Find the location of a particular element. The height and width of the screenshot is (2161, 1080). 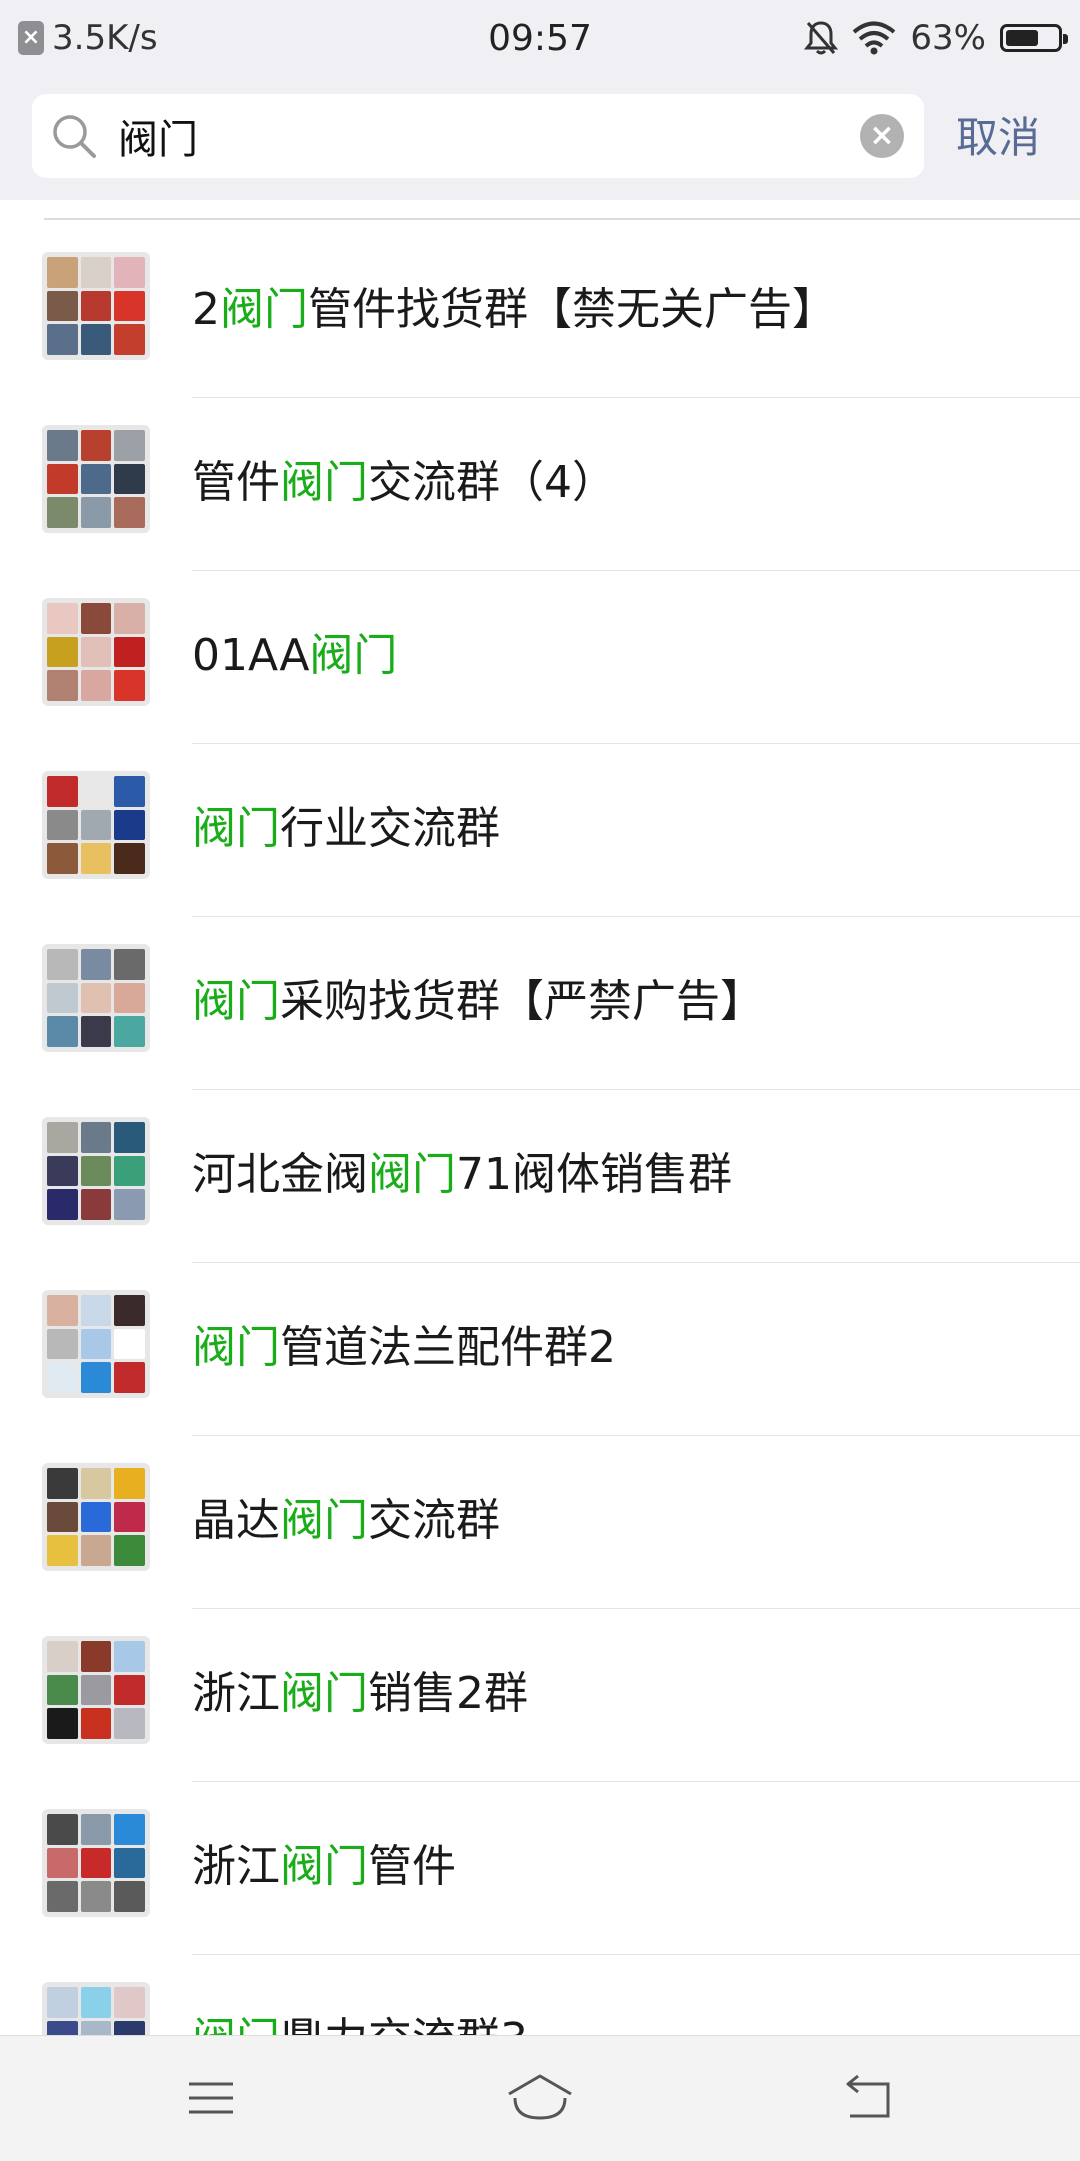

result-title: 管件阀门交流群（4） is located at coordinates (404, 484).